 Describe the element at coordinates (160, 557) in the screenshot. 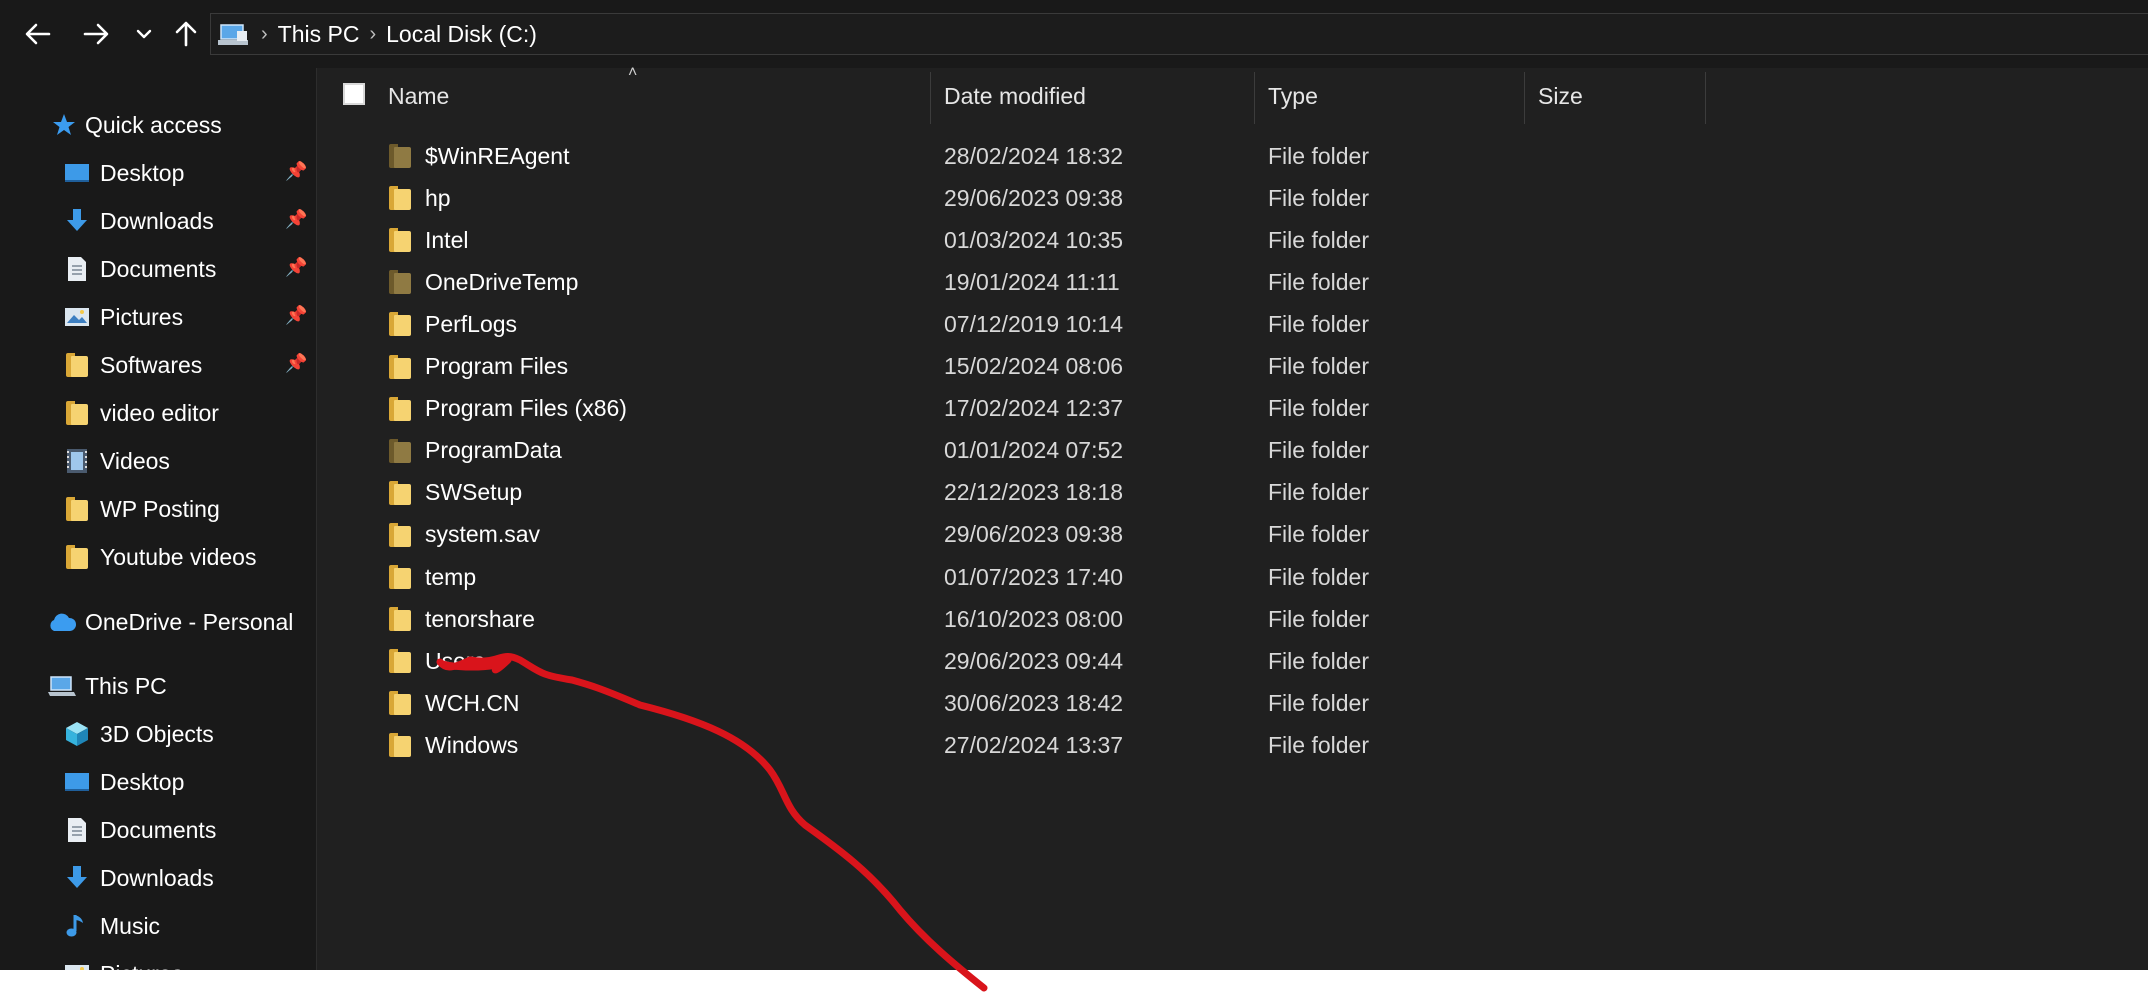

I see `sidebar-item-youtube-videos: Youtube videos` at that location.